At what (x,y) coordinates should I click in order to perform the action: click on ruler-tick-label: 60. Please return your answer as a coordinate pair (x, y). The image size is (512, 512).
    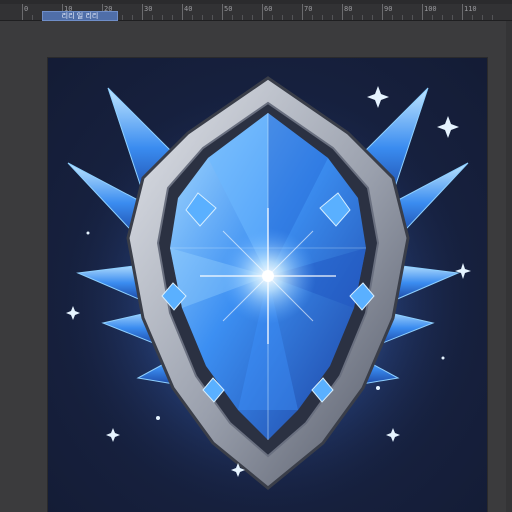
    Looking at the image, I should click on (268, 9).